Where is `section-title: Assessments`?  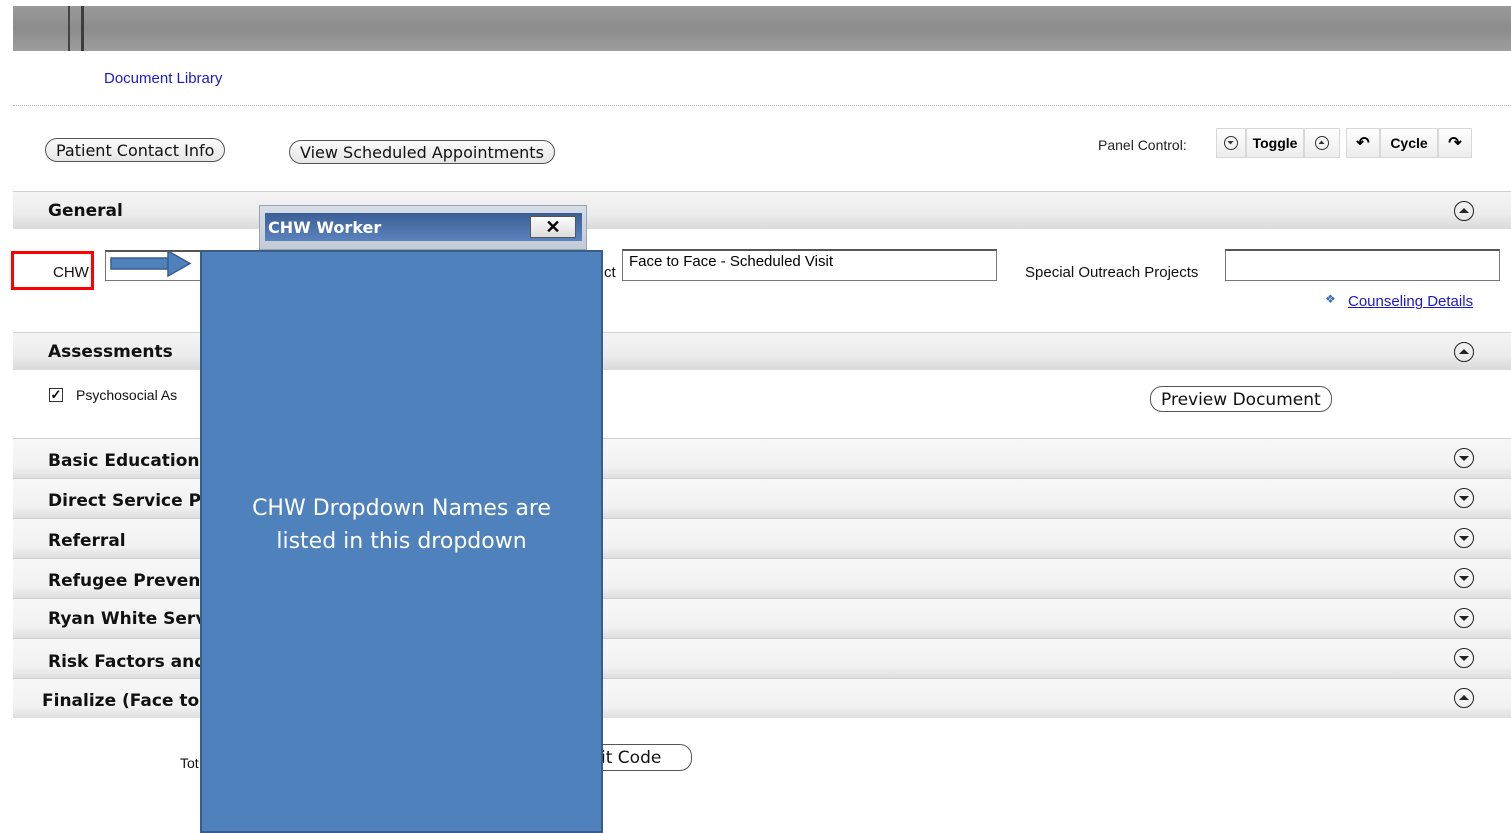 section-title: Assessments is located at coordinates (110, 352).